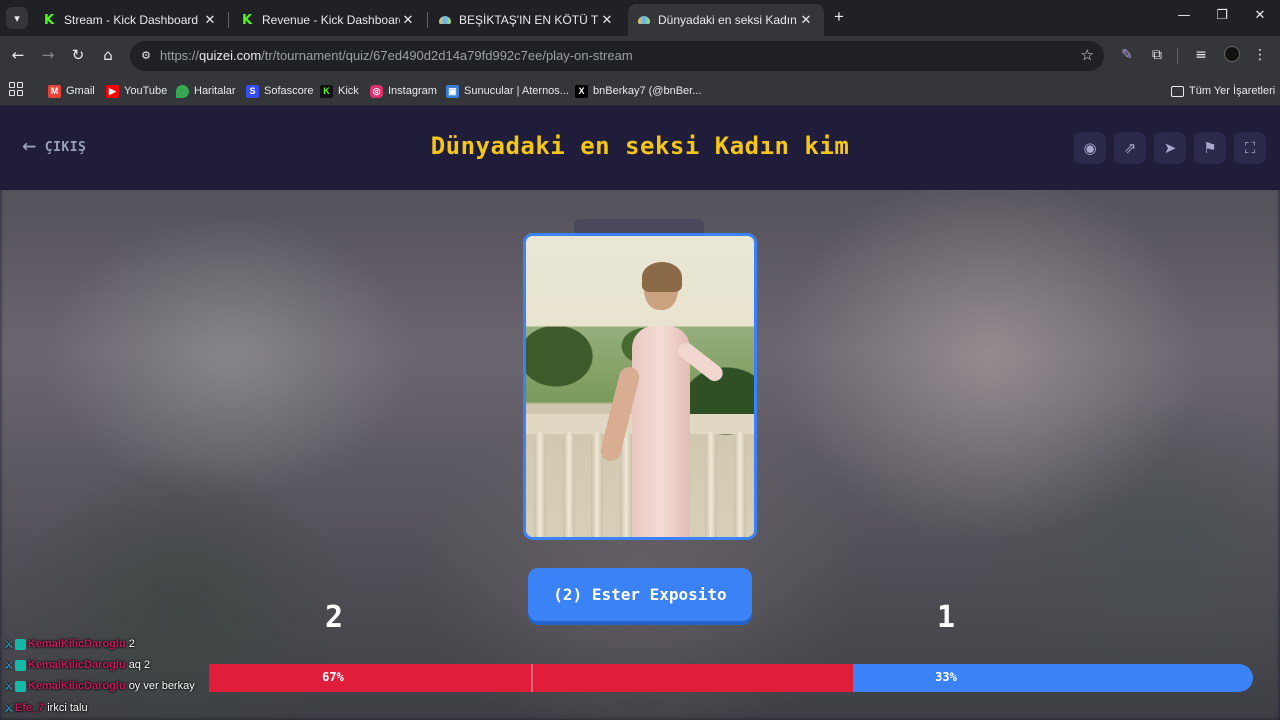  What do you see at coordinates (252, 91) in the screenshot?
I see `sofascore-icon: S` at bounding box center [252, 91].